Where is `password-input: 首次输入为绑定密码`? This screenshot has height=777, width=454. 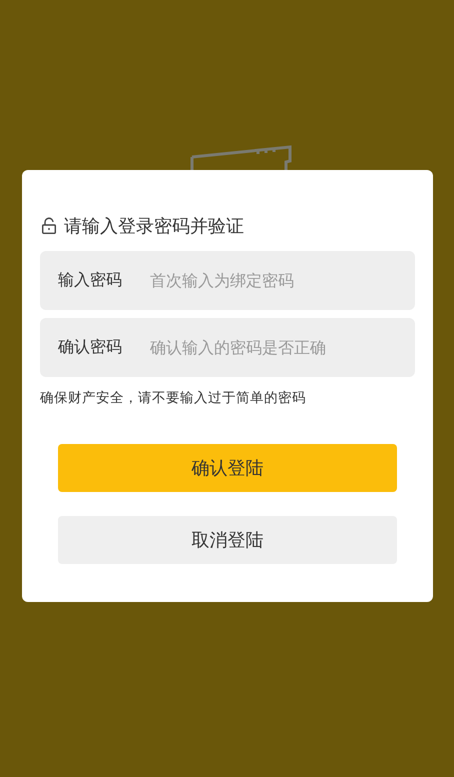
password-input: 首次输入为绑定密码 is located at coordinates (272, 280).